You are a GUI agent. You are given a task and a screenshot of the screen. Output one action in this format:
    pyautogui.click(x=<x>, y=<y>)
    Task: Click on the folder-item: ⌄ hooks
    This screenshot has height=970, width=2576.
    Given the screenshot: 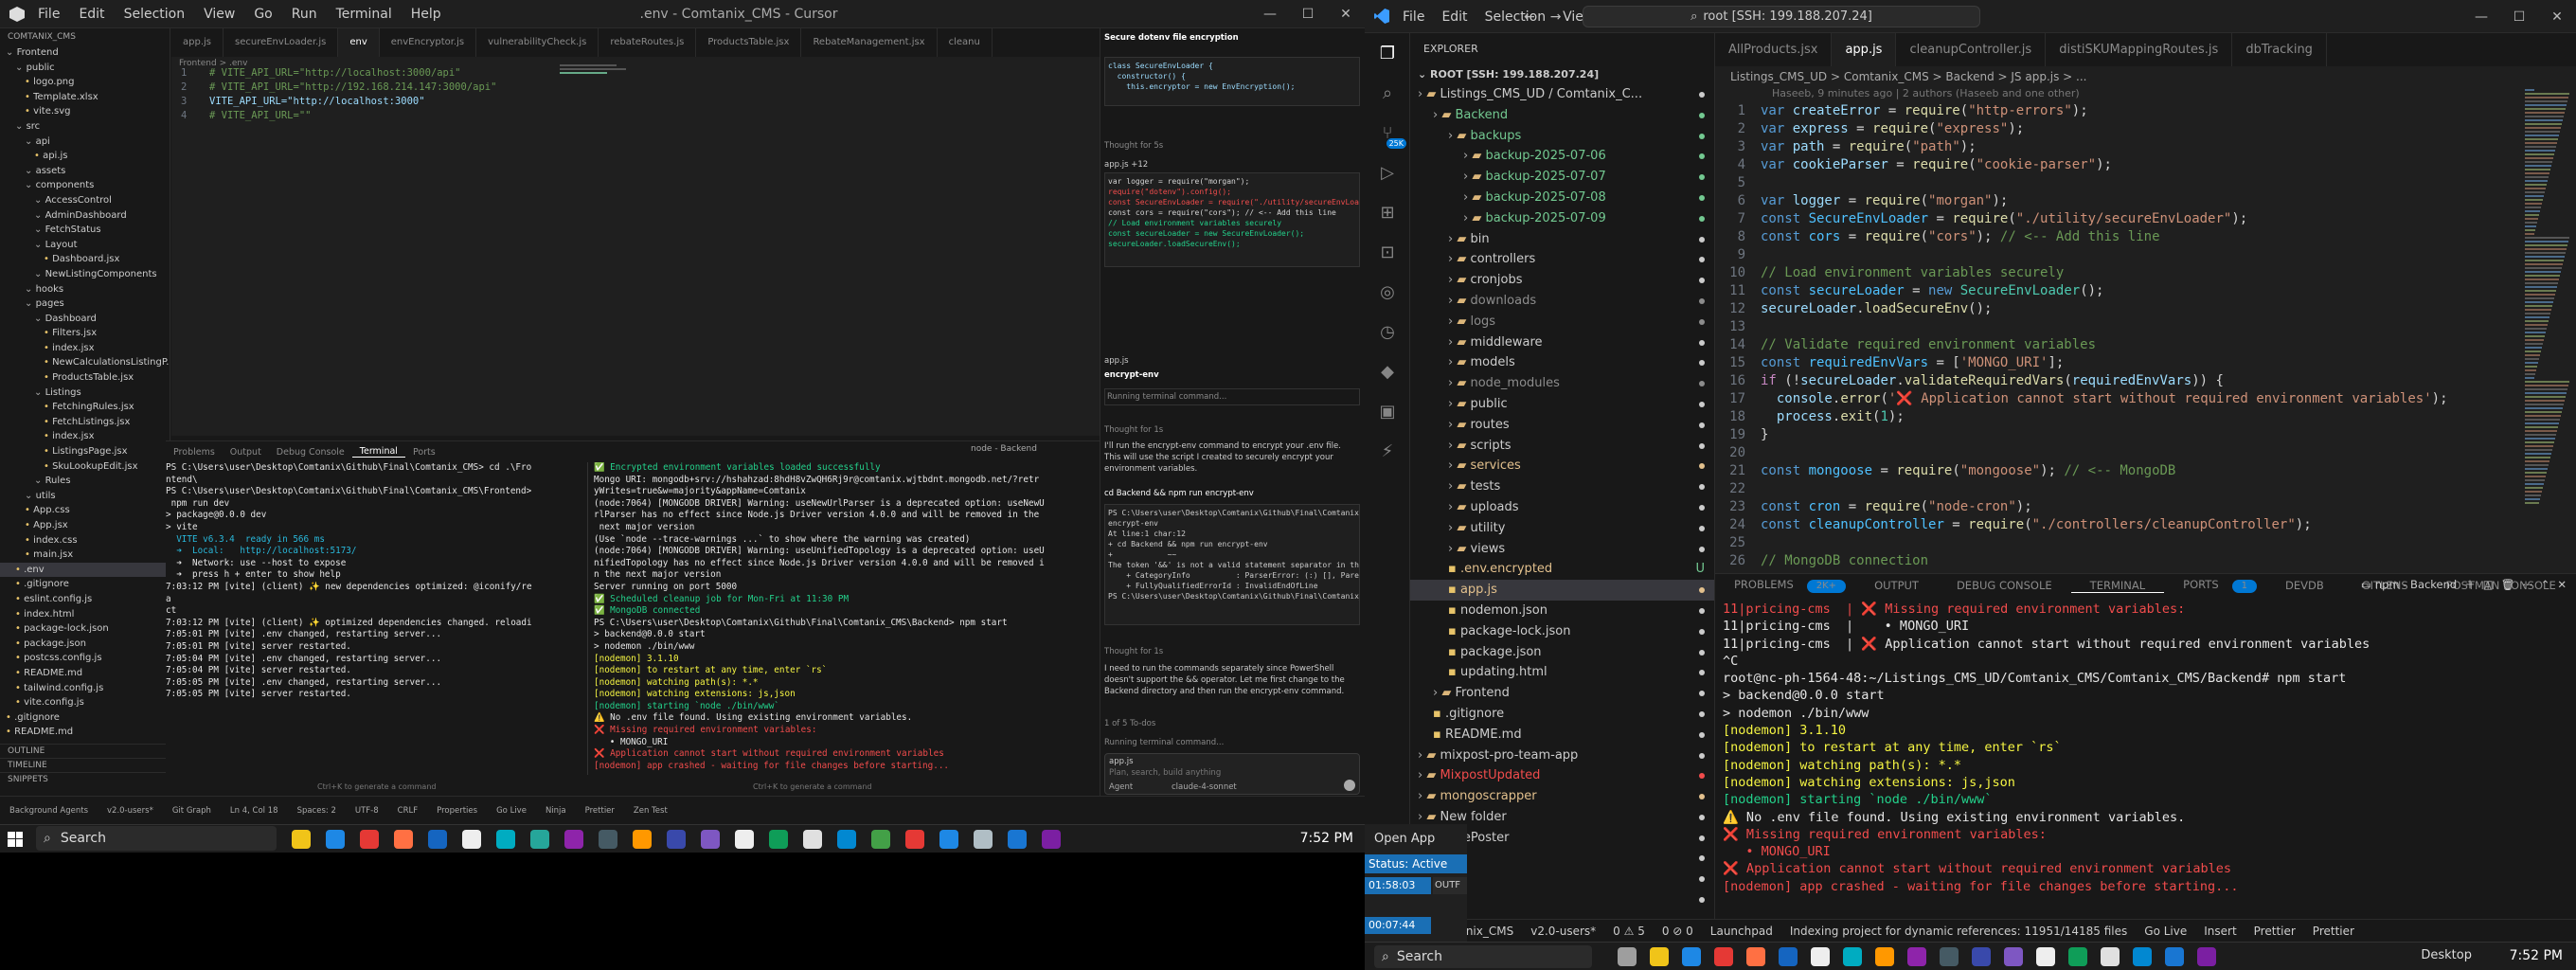 What is the action you would take?
    pyautogui.click(x=85, y=289)
    